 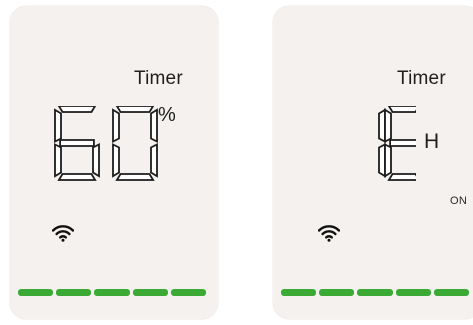 What do you see at coordinates (459, 201) in the screenshot?
I see `status-label: ON` at bounding box center [459, 201].